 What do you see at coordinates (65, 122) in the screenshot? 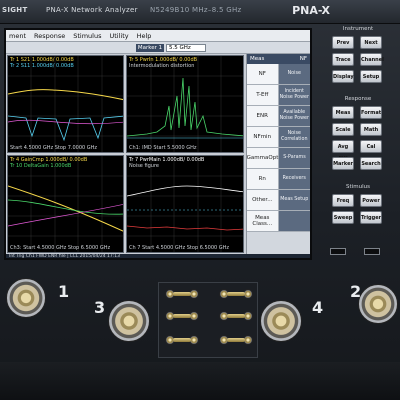
I see `trace-s22` at bounding box center [65, 122].